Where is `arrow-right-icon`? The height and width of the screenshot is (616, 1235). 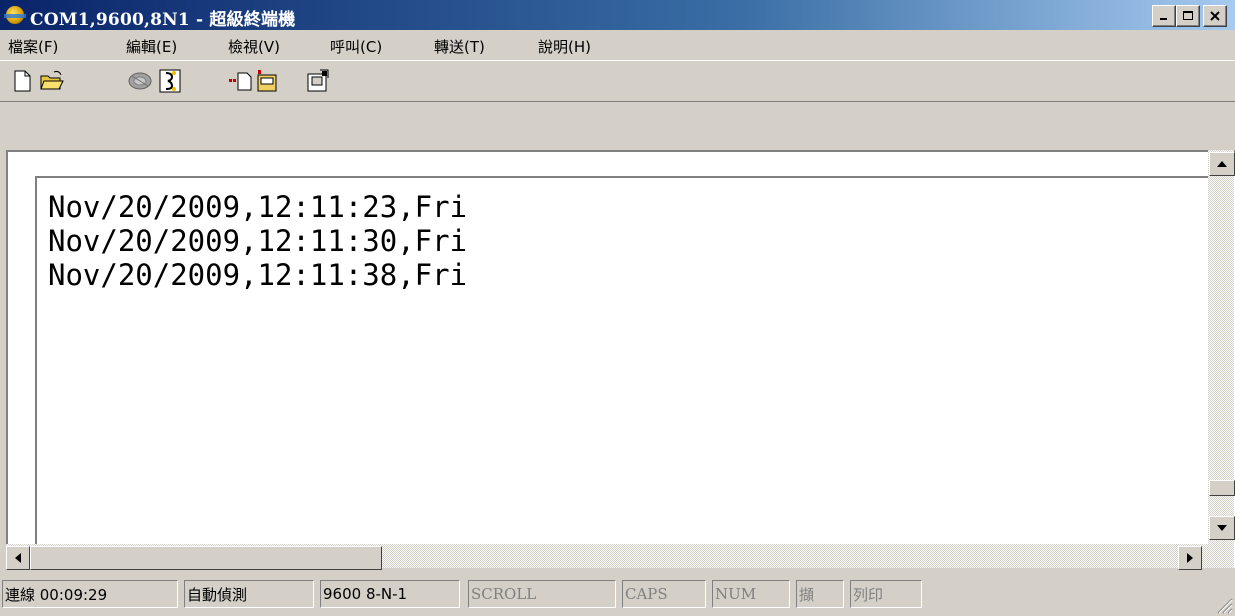 arrow-right-icon is located at coordinates (1190, 558).